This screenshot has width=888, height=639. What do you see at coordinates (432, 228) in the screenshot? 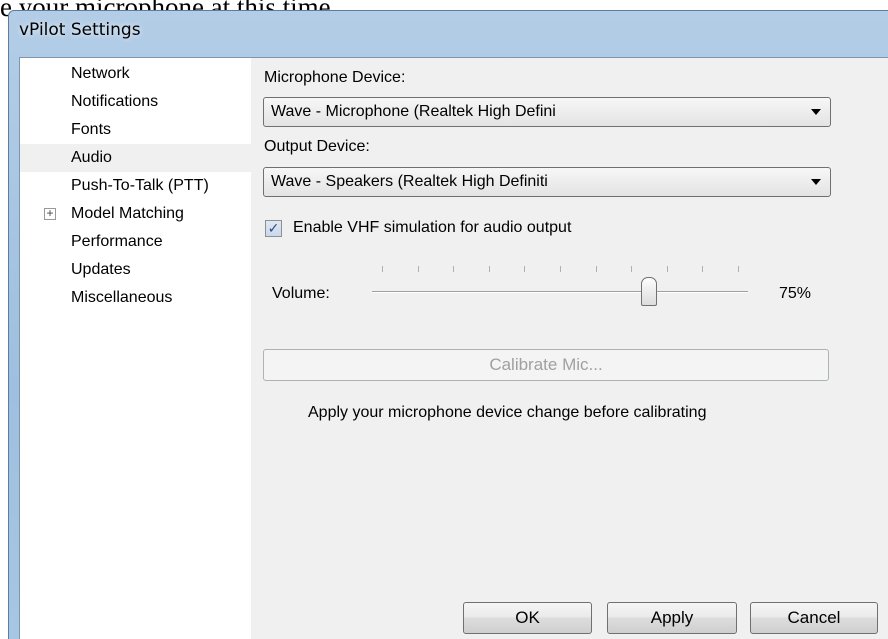
I see `vhf-simulation-label: Enable VHF simulation for audio output` at bounding box center [432, 228].